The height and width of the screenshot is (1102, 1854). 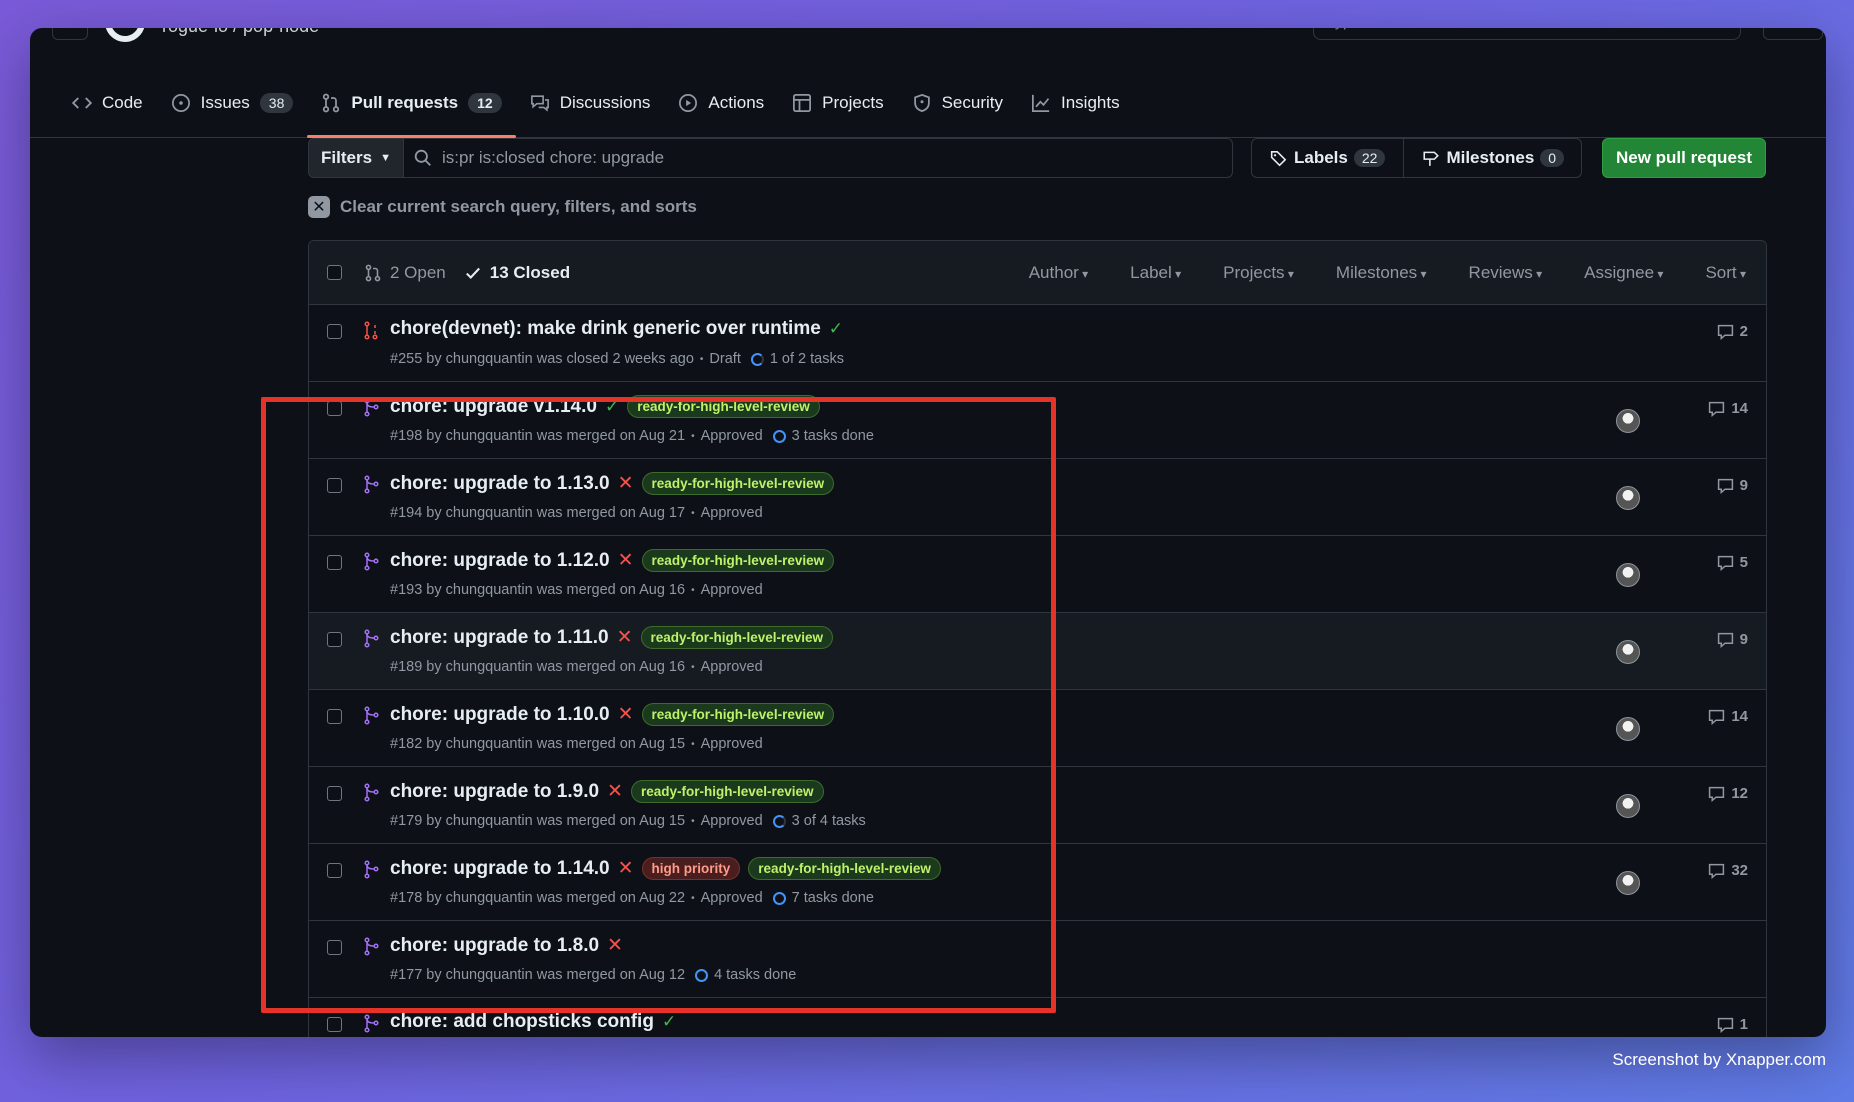 I want to click on task-count: 3 tasks done, so click(x=833, y=436).